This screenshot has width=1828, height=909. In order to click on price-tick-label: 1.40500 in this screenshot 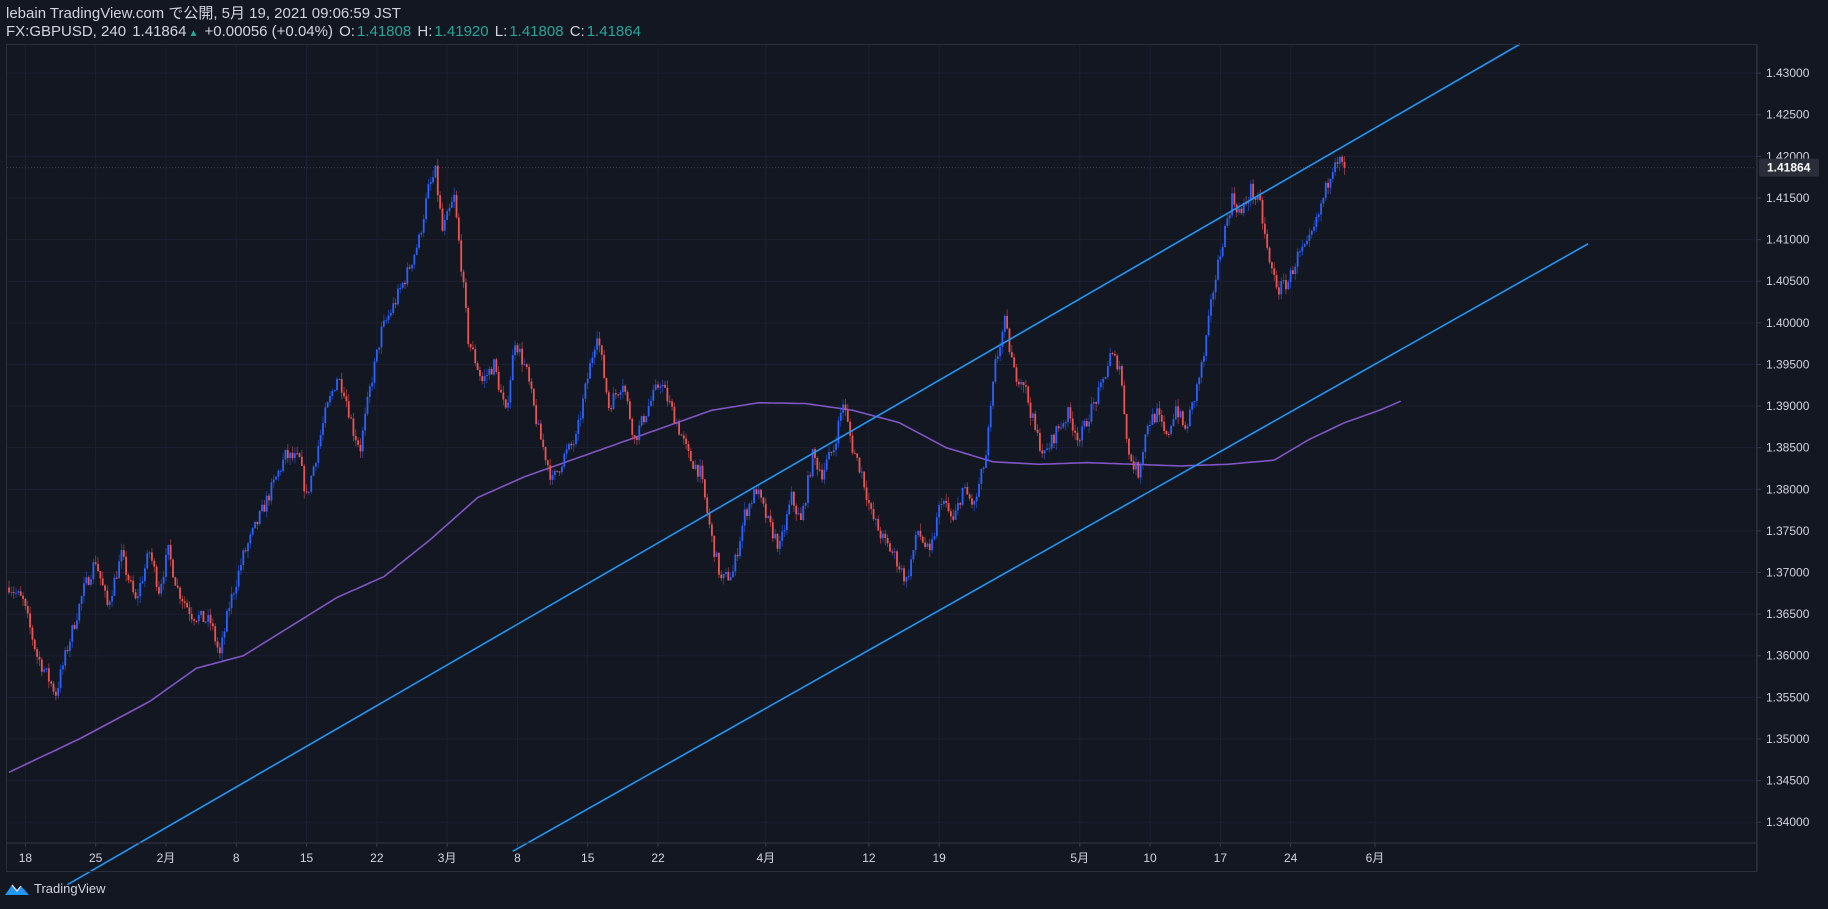, I will do `click(1788, 281)`.